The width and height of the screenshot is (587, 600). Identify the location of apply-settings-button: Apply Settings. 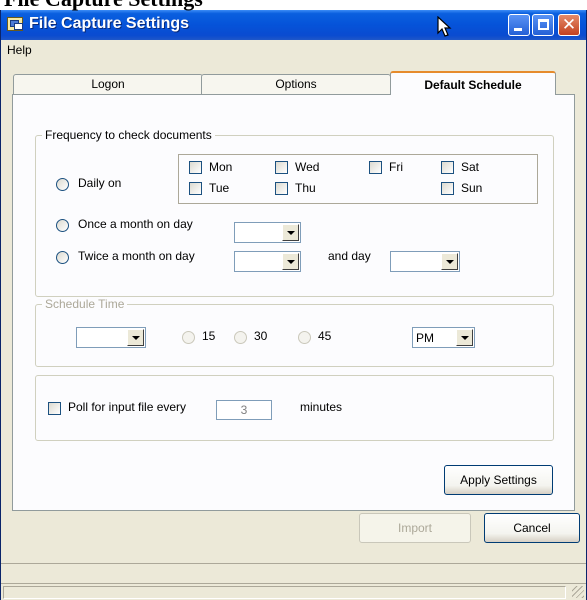
(498, 480).